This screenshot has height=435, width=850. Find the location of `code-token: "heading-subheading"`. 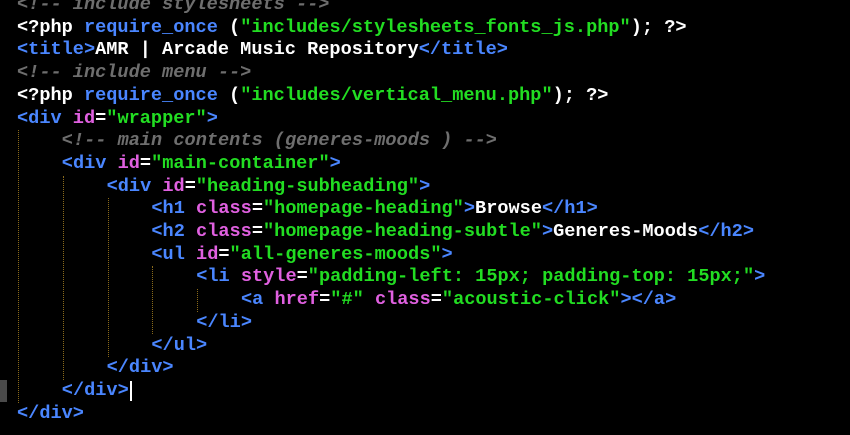

code-token: "heading-subheading" is located at coordinates (307, 186).